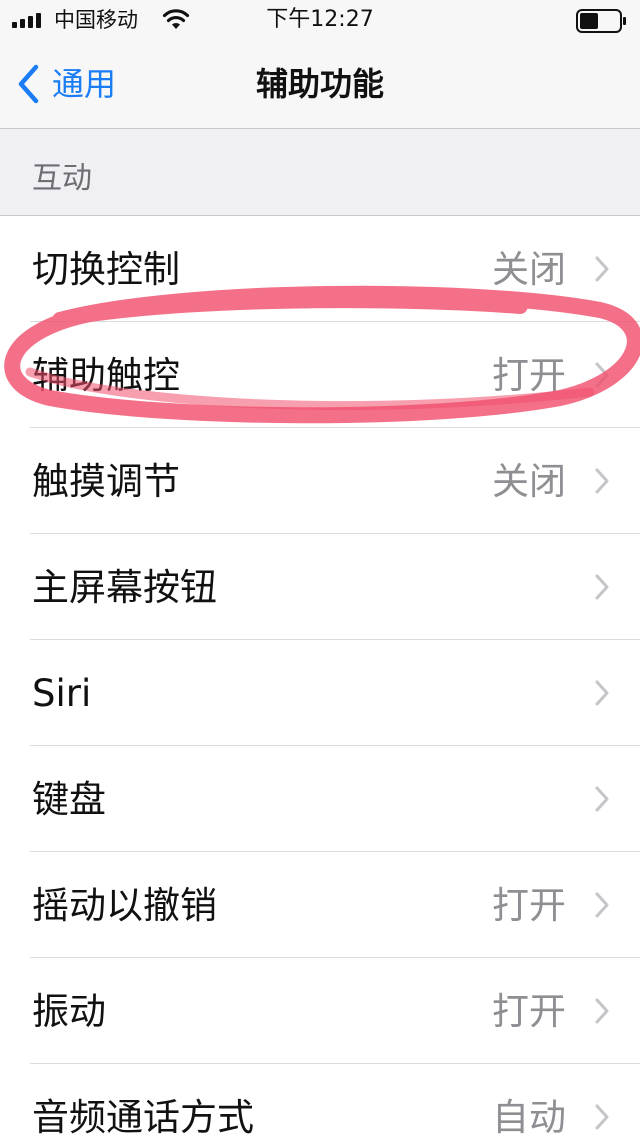 This screenshot has width=640, height=1137. Describe the element at coordinates (320, 172) in the screenshot. I see `section-header: 互动` at that location.